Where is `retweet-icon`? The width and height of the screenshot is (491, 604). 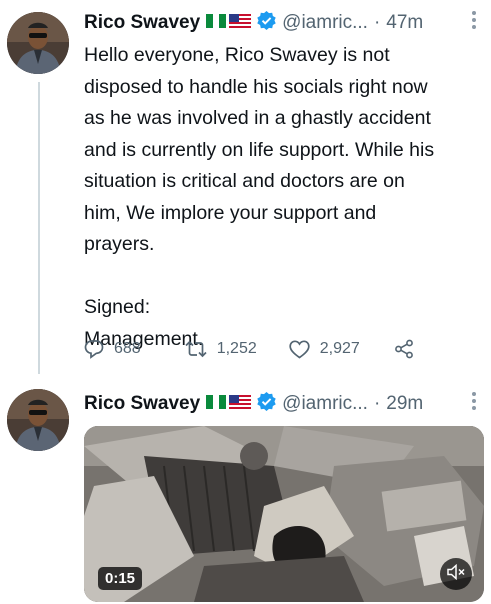
retweet-icon is located at coordinates (196, 349).